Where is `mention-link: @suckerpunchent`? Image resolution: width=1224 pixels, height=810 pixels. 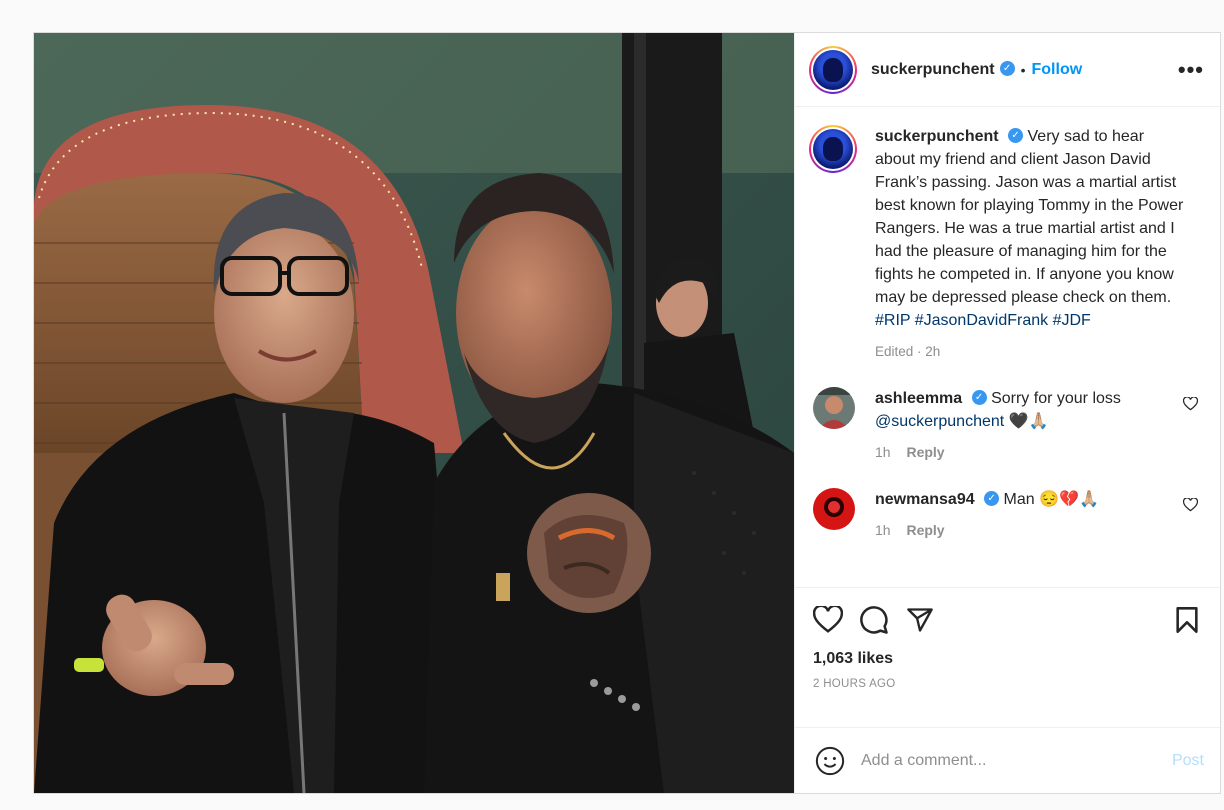 mention-link: @suckerpunchent is located at coordinates (939, 421).